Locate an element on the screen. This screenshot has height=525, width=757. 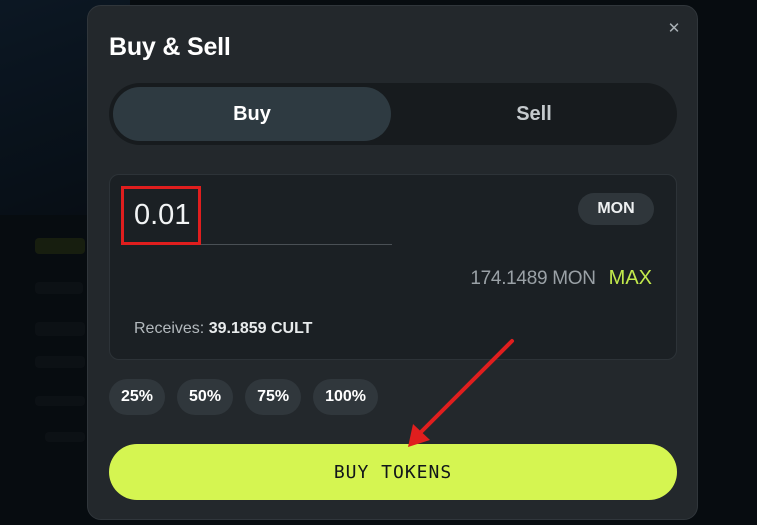
balance-row: 174.1489 MON MAX is located at coordinates (561, 278).